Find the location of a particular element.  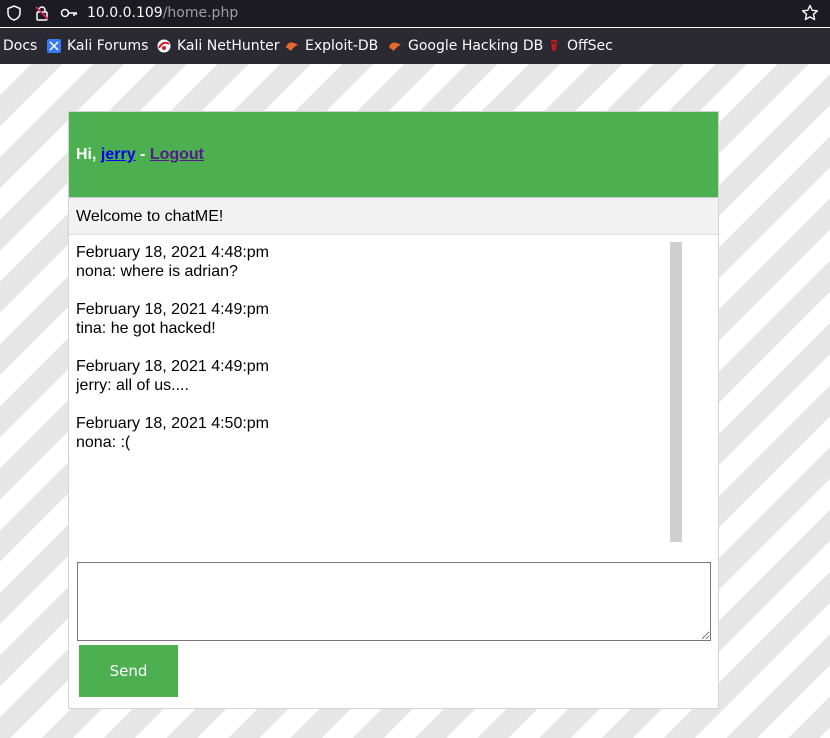

username-link: jerry is located at coordinates (118, 154).